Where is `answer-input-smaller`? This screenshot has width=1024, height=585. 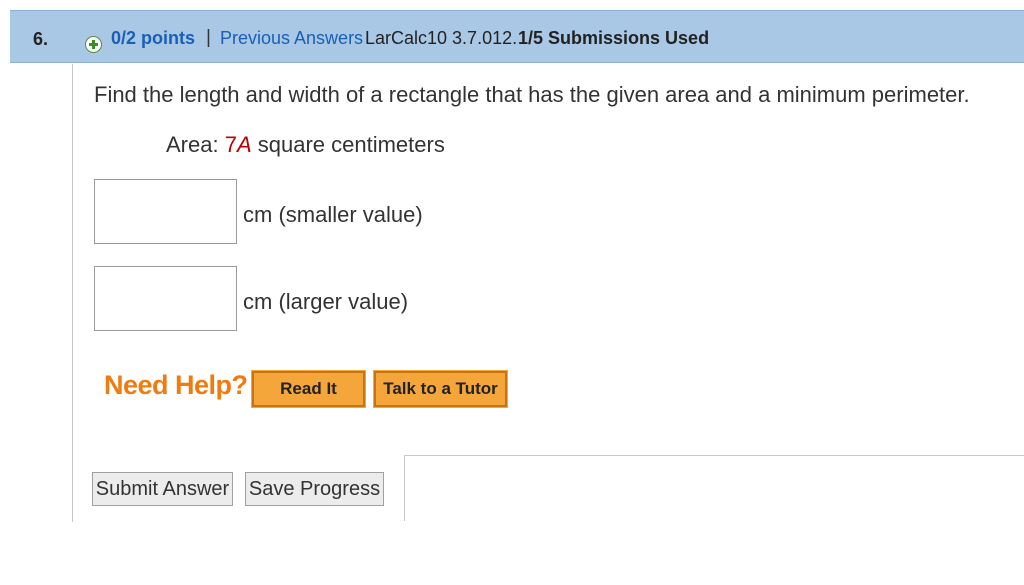
answer-input-smaller is located at coordinates (165, 211).